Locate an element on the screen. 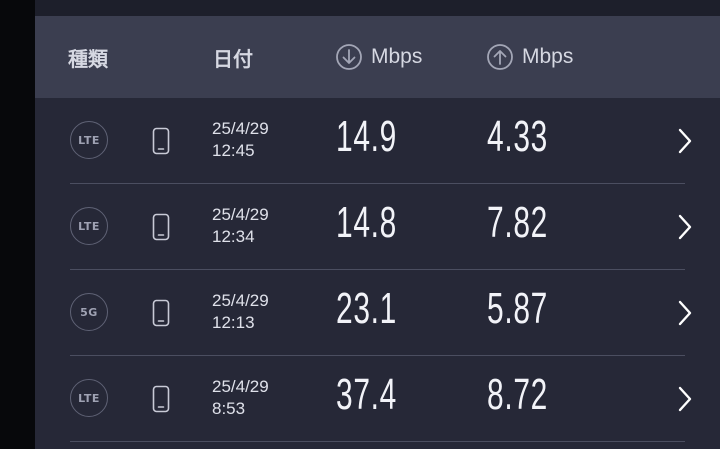 The width and height of the screenshot is (720, 449). download-value: 14.8 is located at coordinates (366, 222).